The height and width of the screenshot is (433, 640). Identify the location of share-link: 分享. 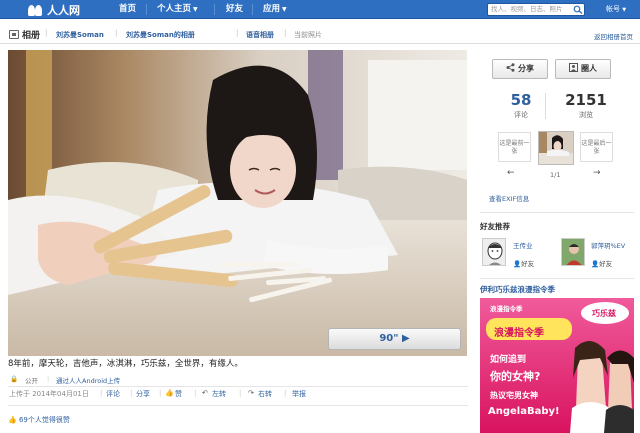
(143, 394).